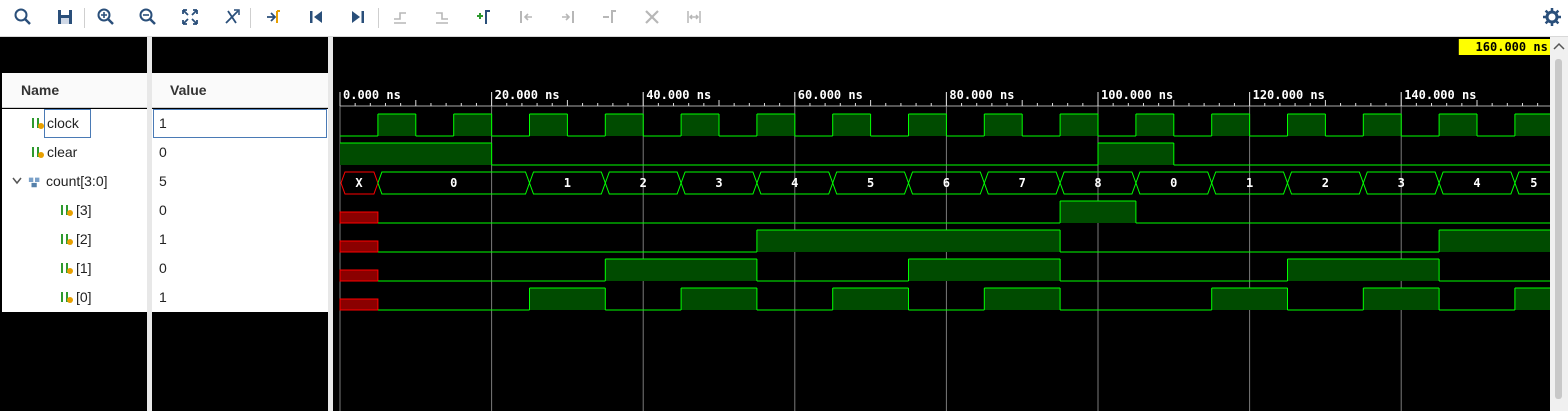 The width and height of the screenshot is (1568, 415). Describe the element at coordinates (240, 181) in the screenshot. I see `signal-value-cell: 5` at that location.